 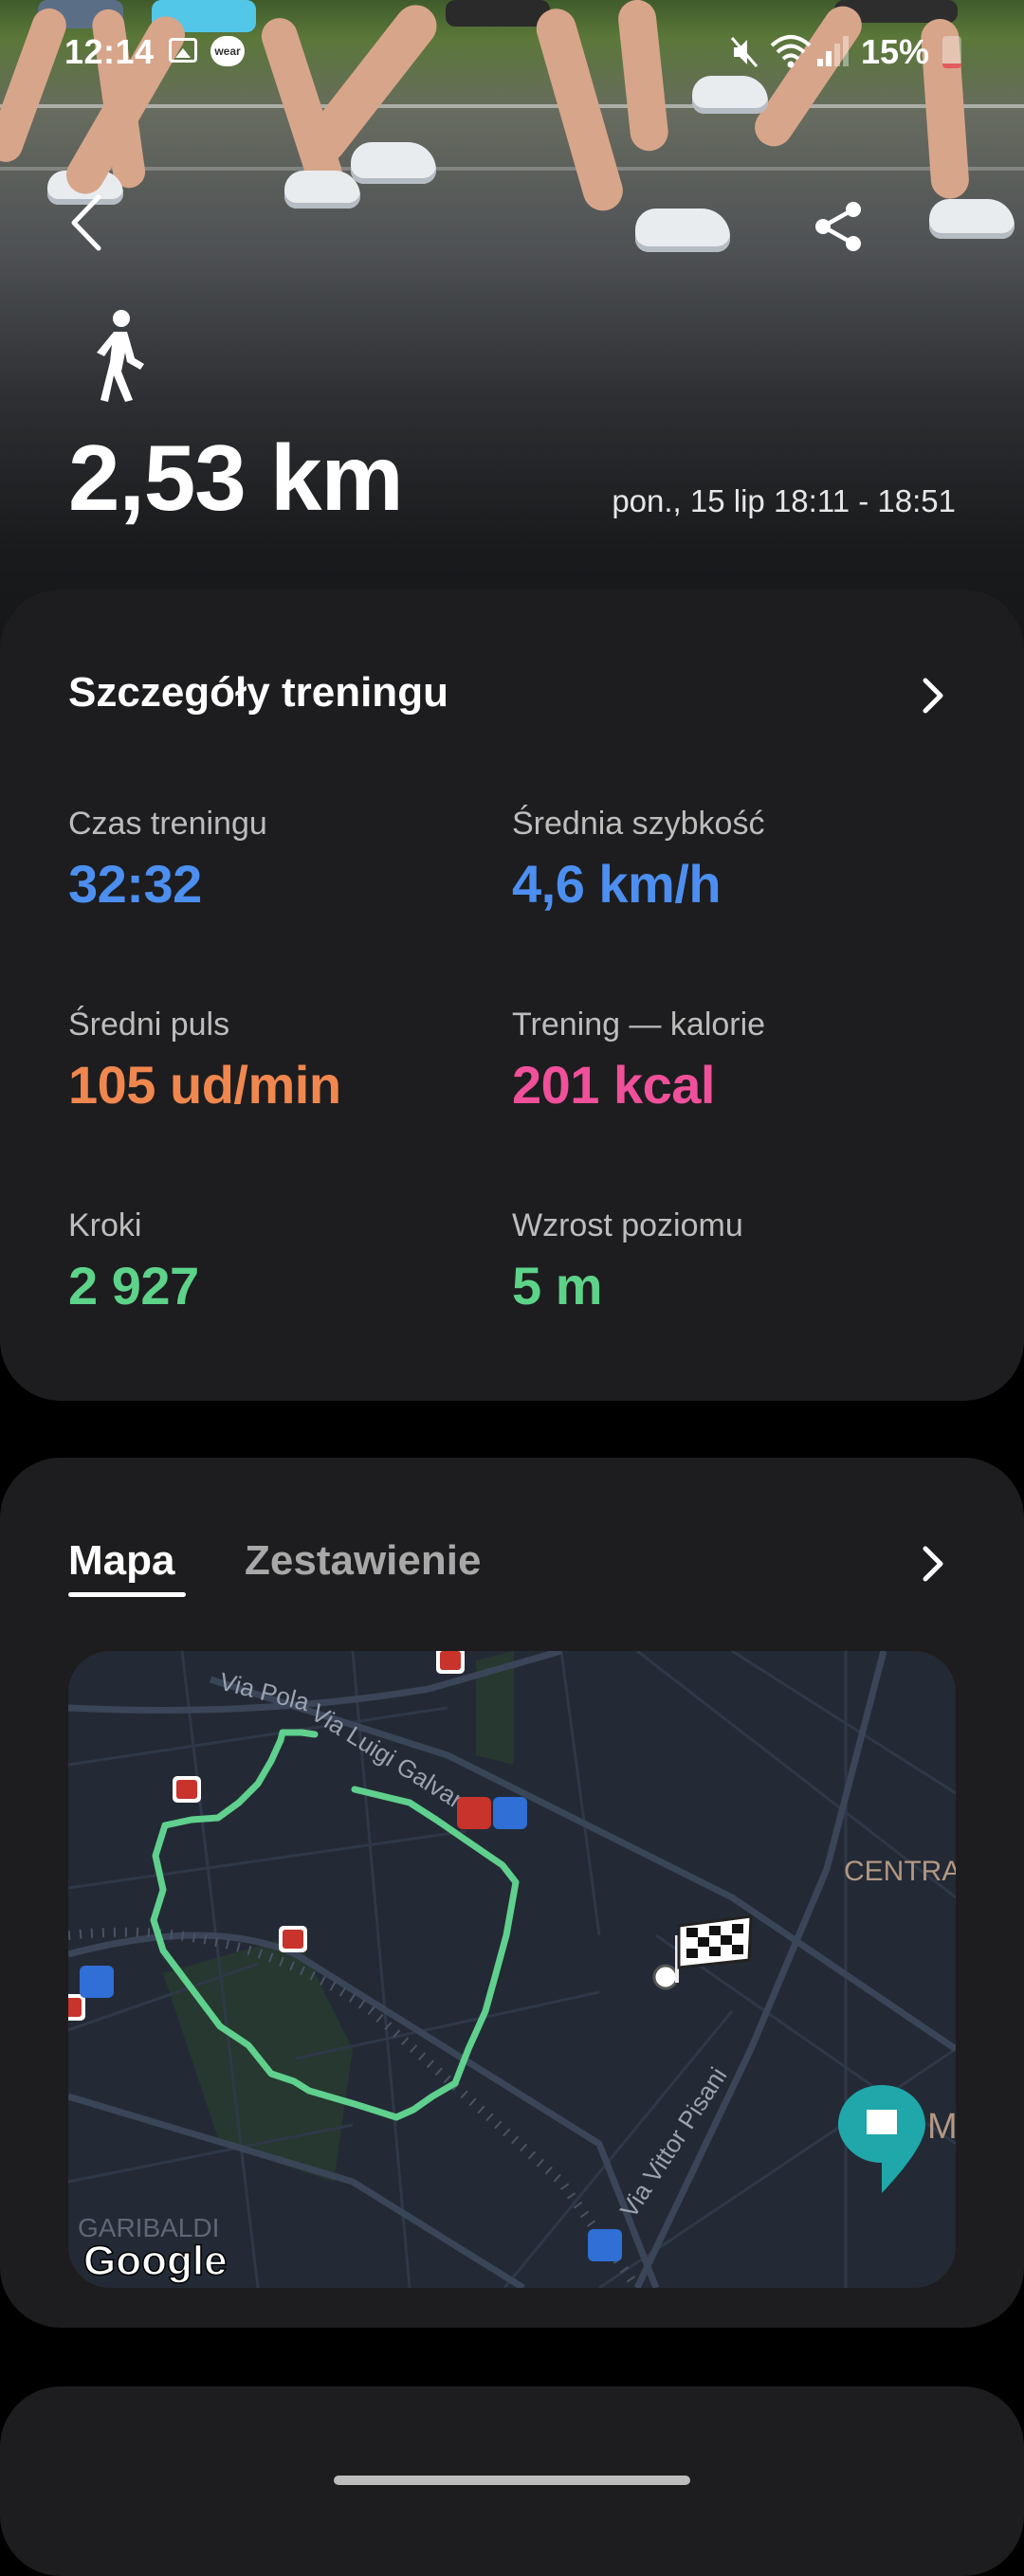 I want to click on walking-icon, so click(x=120, y=356).